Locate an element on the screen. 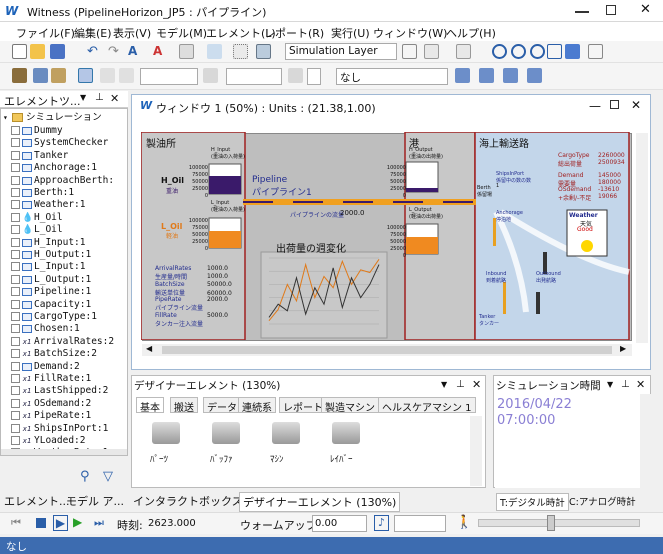 The width and height of the screenshot is (663, 554). pin-icon: ⊥ is located at coordinates (99, 97).